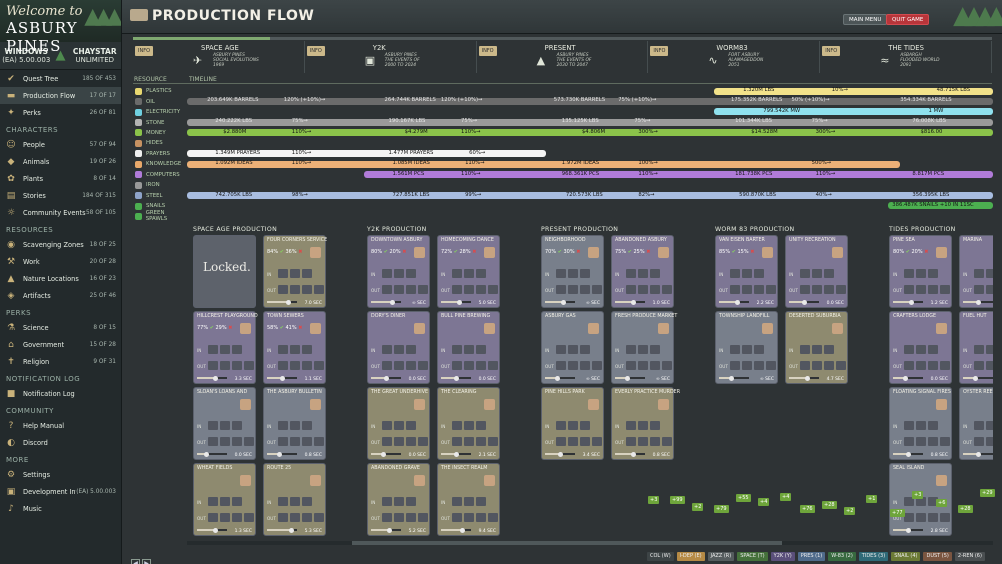 The width and height of the screenshot is (1002, 564). Describe the element at coordinates (468, 499) in the screenshot. I see `production-card: THE INSECT REALM IN OUT 9.4 SEC` at that location.